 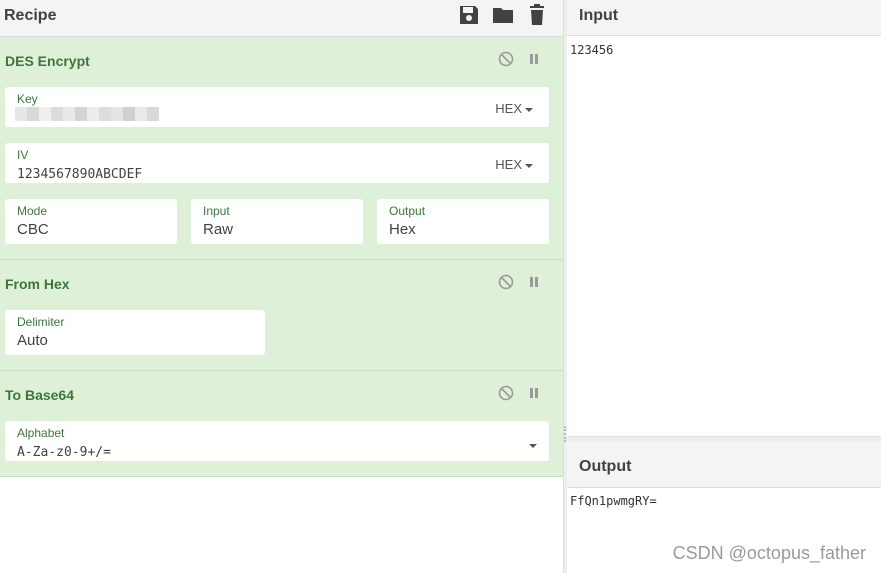 I want to click on input-header: Input, so click(x=724, y=18).